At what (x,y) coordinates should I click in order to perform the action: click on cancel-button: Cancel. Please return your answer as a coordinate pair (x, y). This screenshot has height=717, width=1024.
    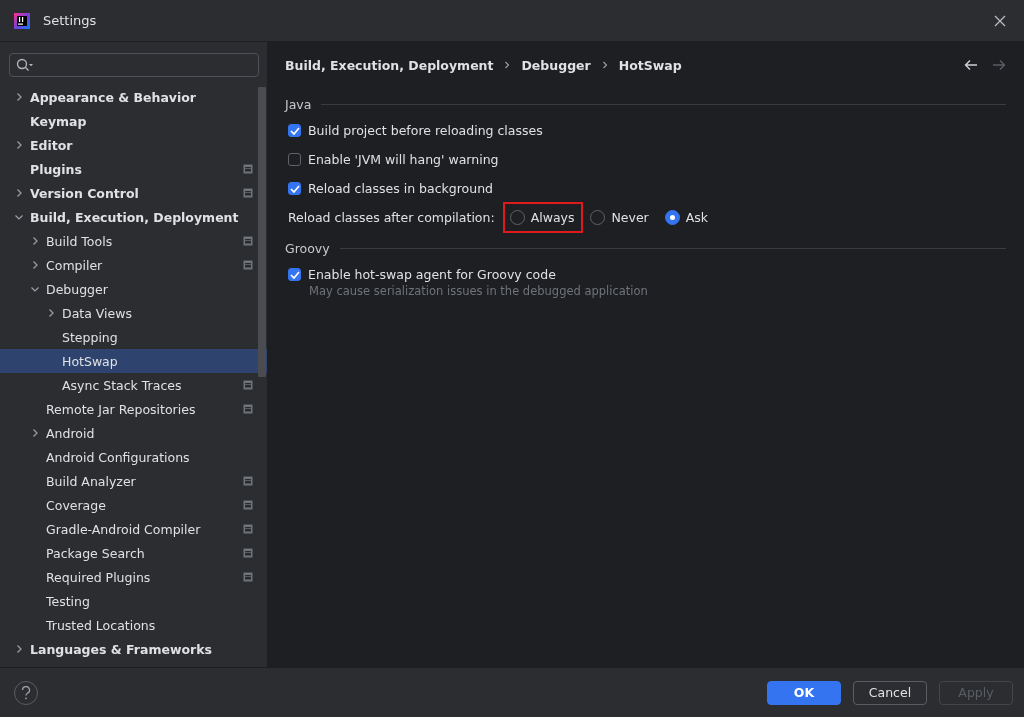
    Looking at the image, I should click on (890, 692).